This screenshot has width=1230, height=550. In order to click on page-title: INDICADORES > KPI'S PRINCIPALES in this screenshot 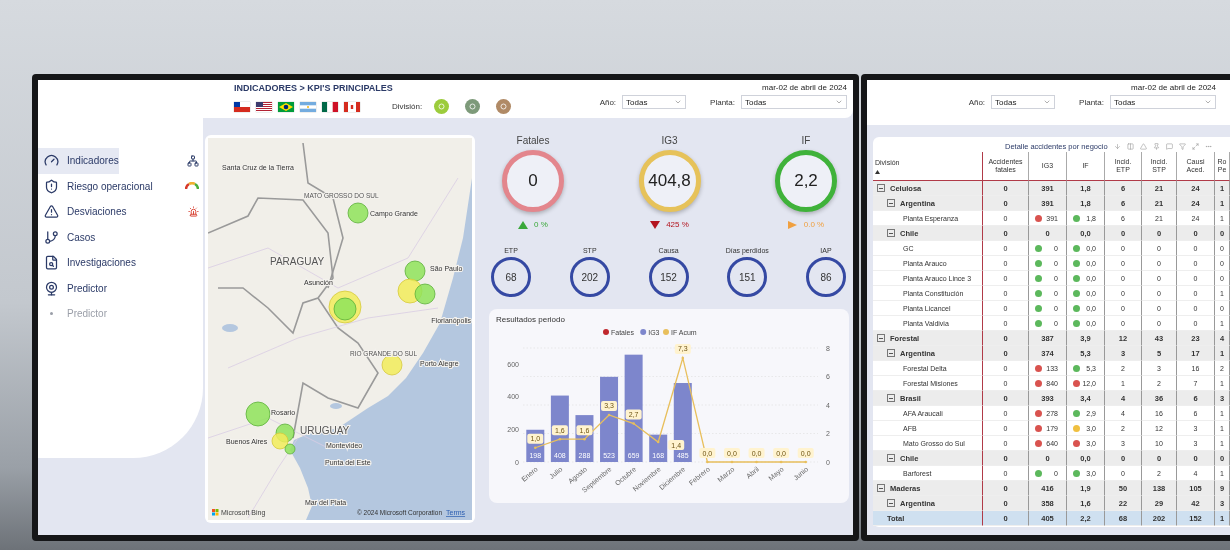, I will do `click(314, 88)`.